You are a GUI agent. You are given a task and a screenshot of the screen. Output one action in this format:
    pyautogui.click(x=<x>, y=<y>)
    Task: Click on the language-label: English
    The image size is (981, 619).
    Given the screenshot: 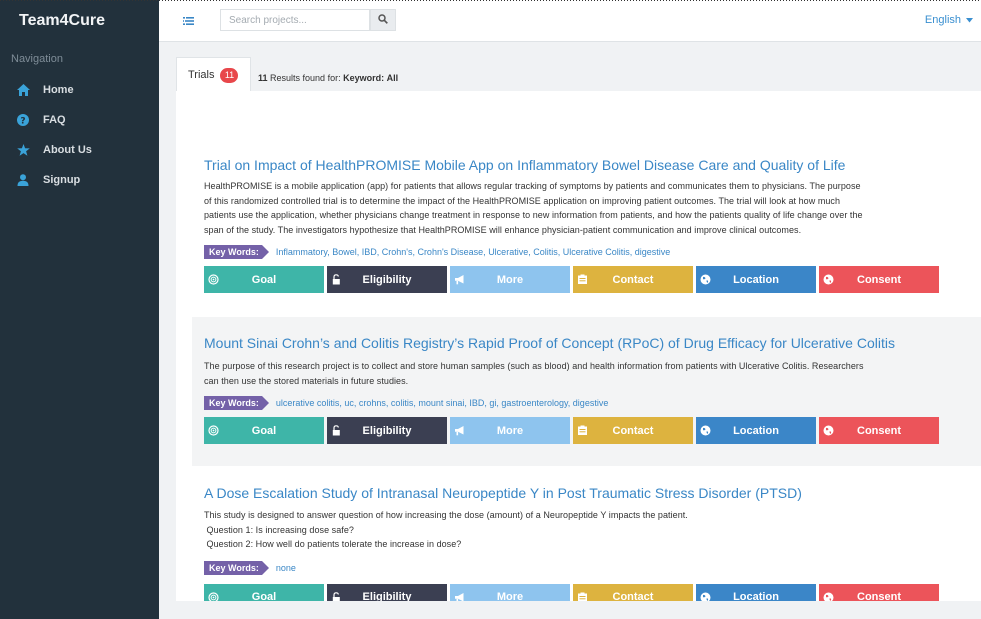 What is the action you would take?
    pyautogui.click(x=942, y=20)
    